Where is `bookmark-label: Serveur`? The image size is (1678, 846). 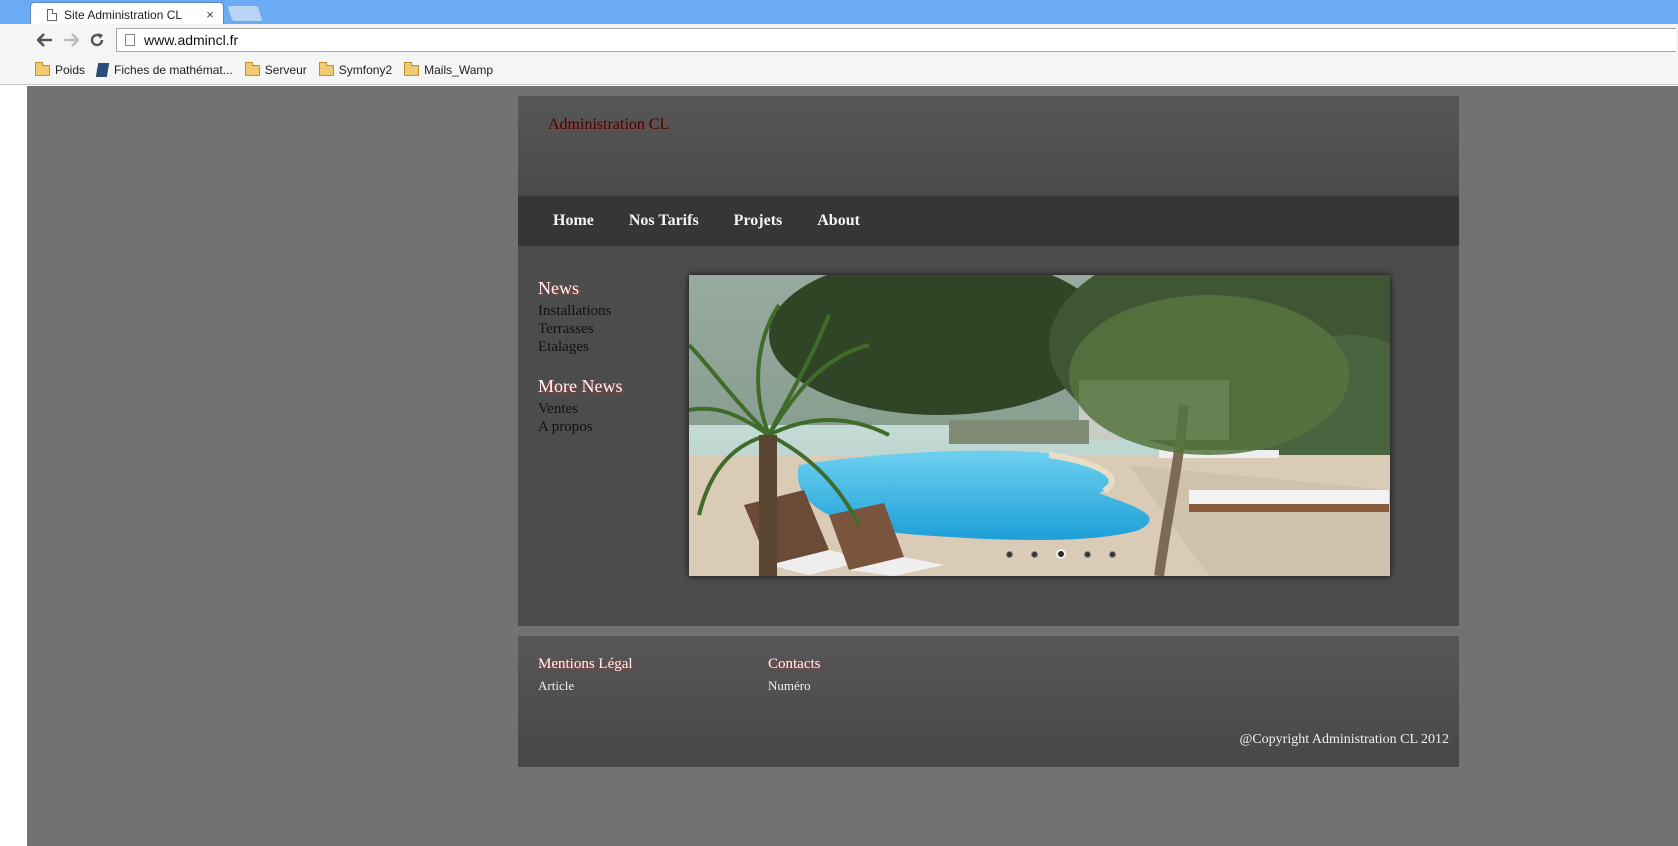 bookmark-label: Serveur is located at coordinates (285, 70).